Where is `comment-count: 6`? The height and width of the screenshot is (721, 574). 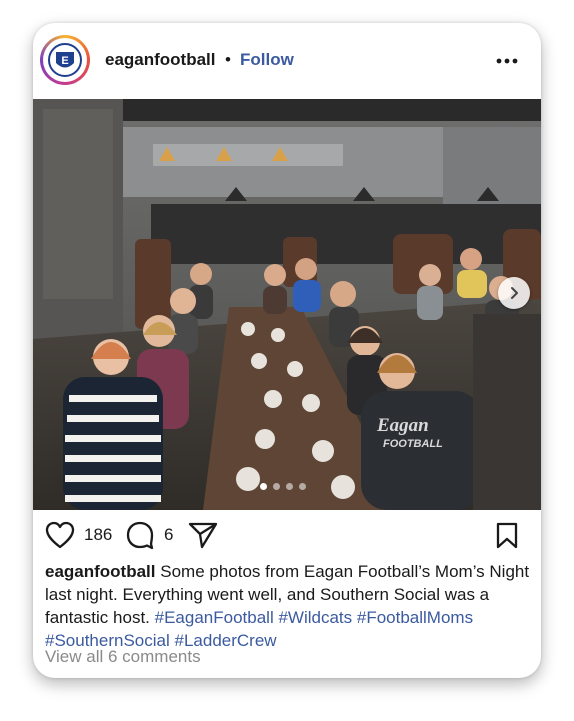 comment-count: 6 is located at coordinates (169, 534).